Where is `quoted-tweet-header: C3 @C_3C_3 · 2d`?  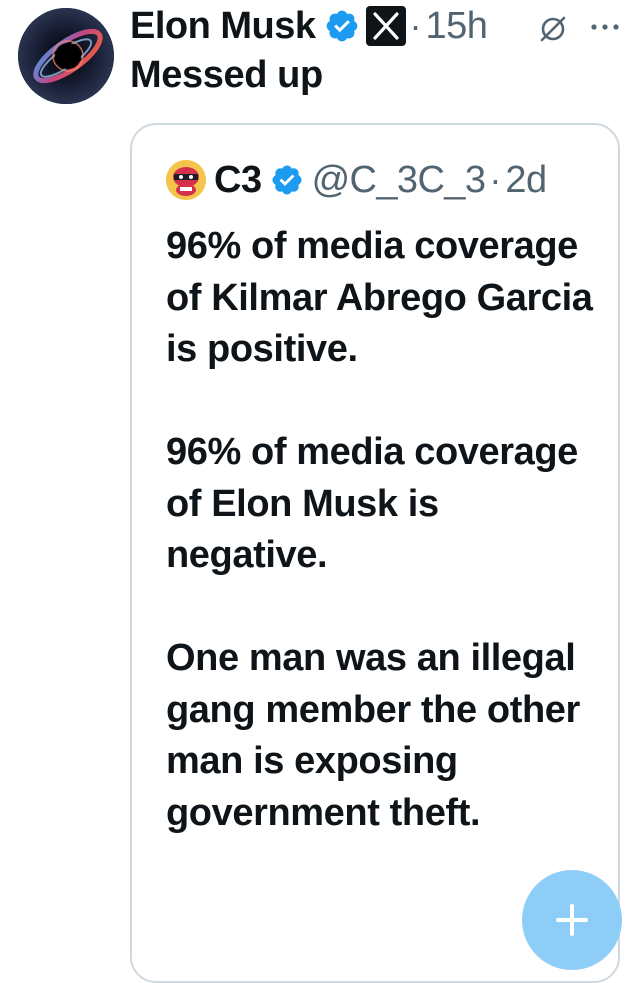
quoted-tweet-header: C3 @C_3C_3 · 2d is located at coordinates (356, 180).